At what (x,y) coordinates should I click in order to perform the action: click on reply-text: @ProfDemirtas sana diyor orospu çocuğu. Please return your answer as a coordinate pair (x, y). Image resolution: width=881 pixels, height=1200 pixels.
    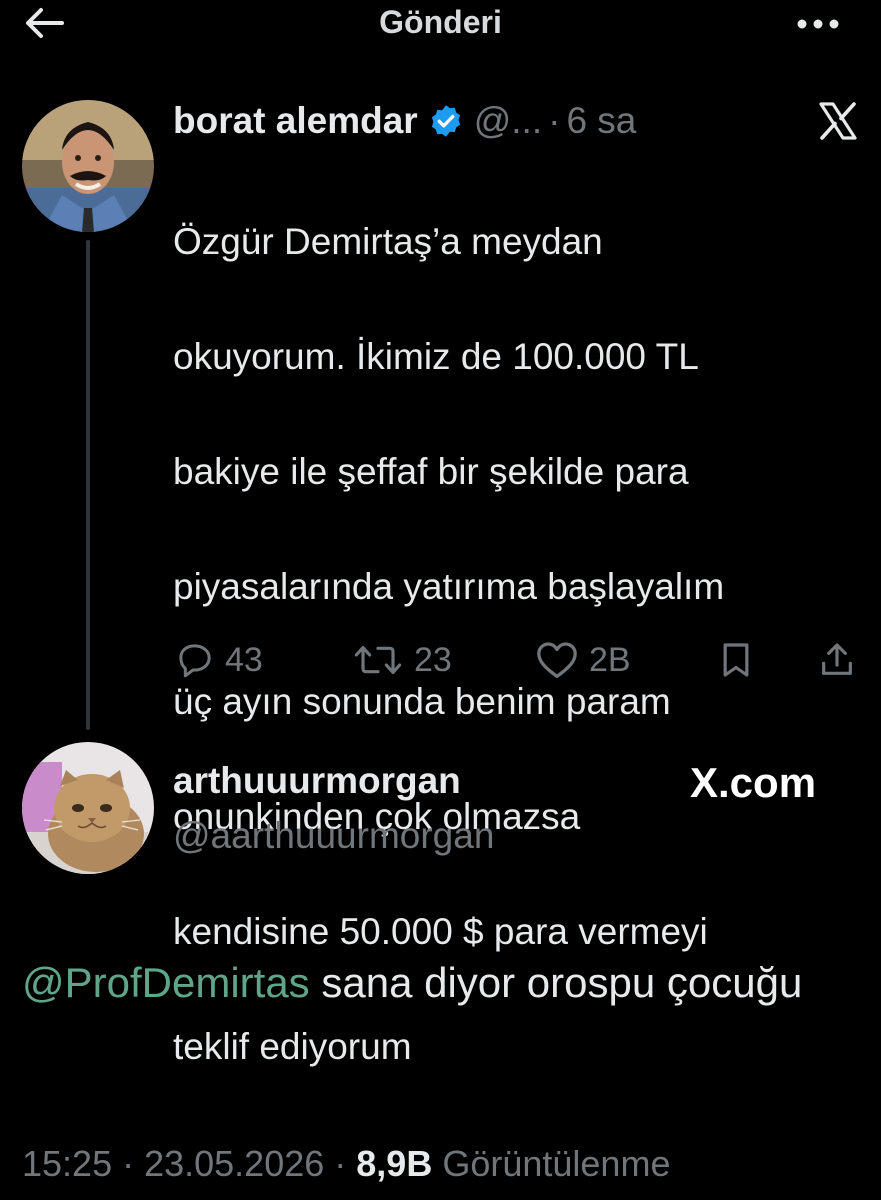
    Looking at the image, I should click on (442, 983).